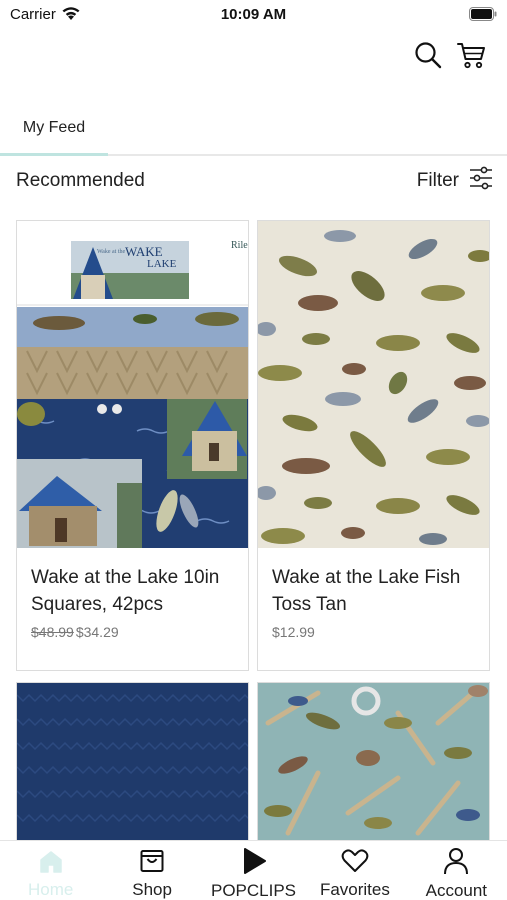  What do you see at coordinates (54, 154) in the screenshot?
I see `active-tab-indicator` at bounding box center [54, 154].